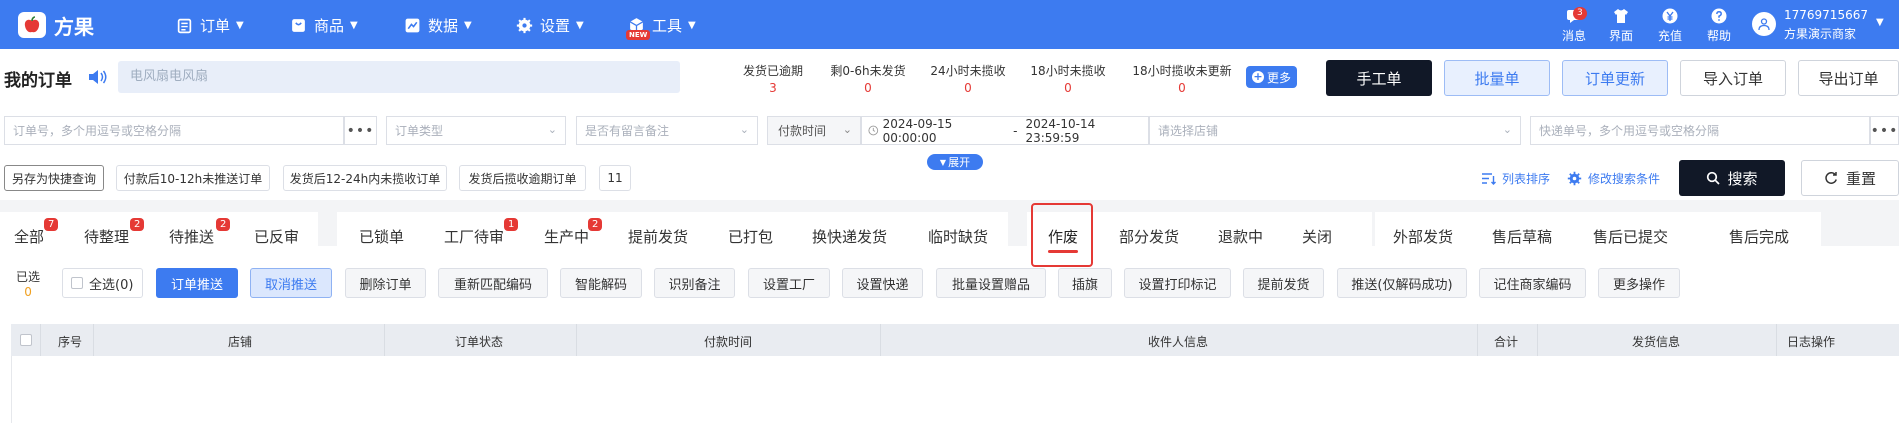  Describe the element at coordinates (493, 283) in the screenshot. I see `rematch-code-button: 重新匹配编码` at that location.